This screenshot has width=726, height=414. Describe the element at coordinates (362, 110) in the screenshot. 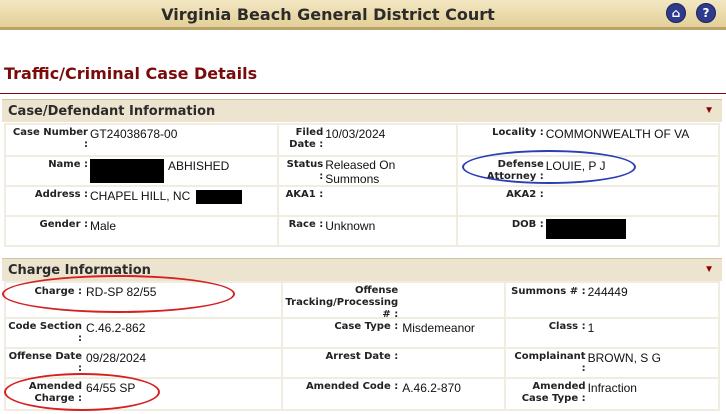

I see `case-defendant-section-header: Case/Defendant Information ▼` at that location.